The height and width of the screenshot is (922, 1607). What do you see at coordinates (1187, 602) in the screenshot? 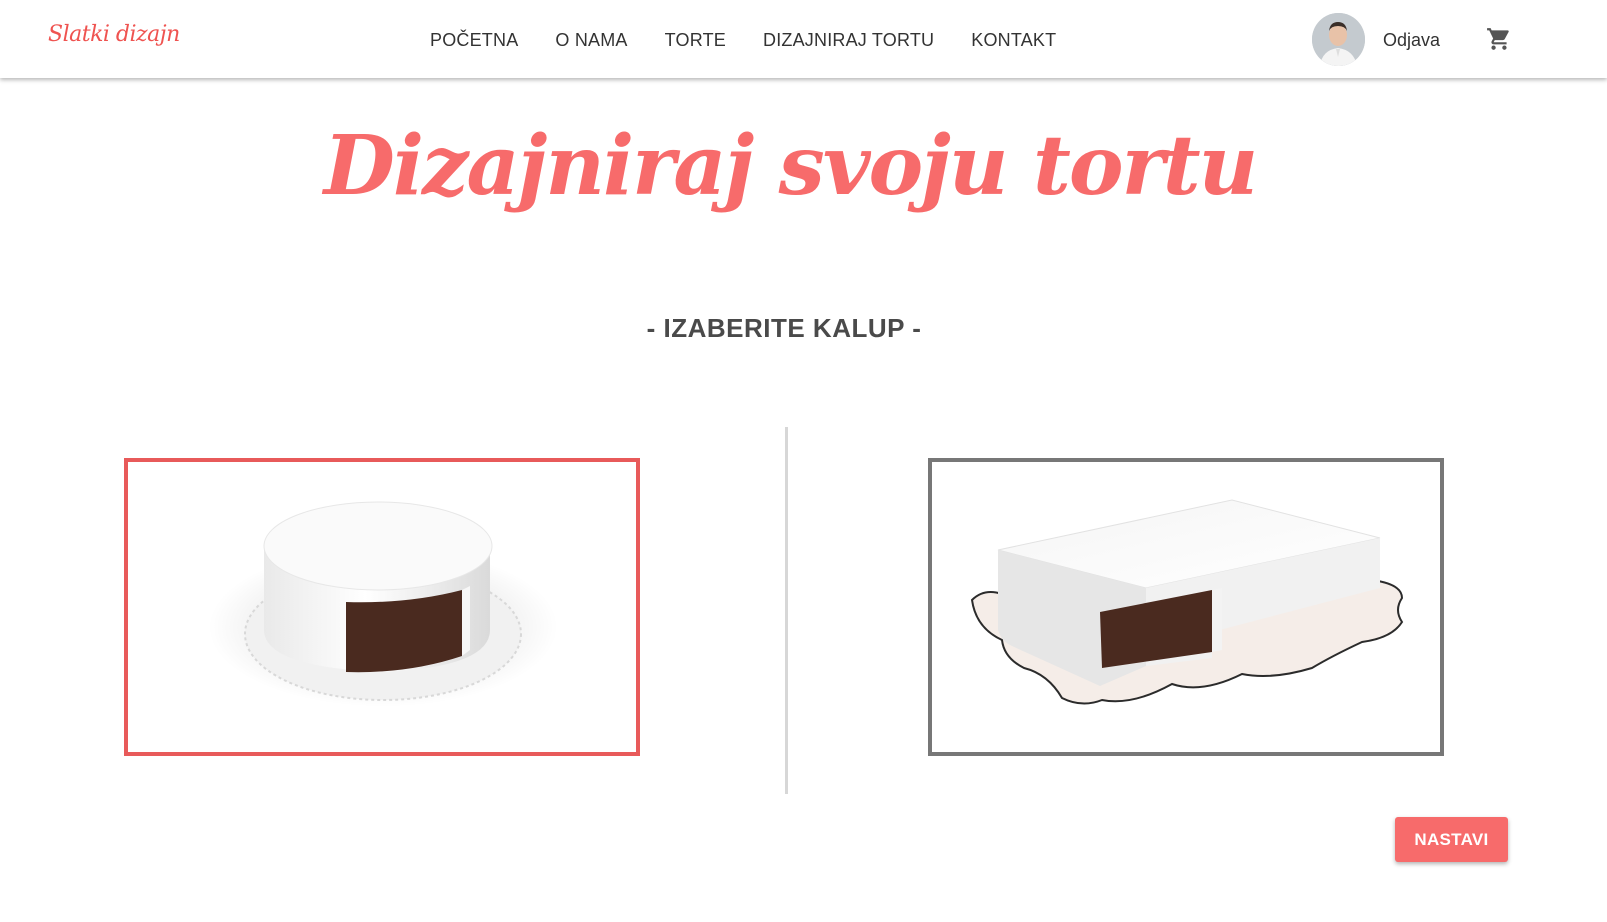
I see `rectangle-cake-image` at bounding box center [1187, 602].